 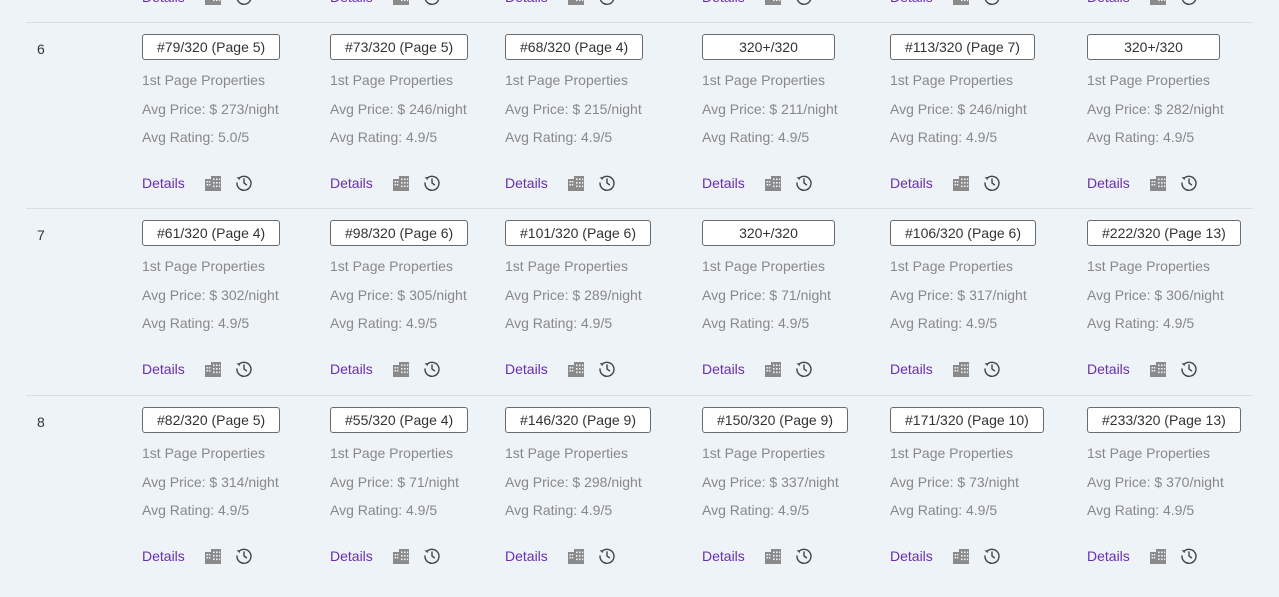 I want to click on rank-badge: #68/320 (Page 4), so click(x=574, y=47).